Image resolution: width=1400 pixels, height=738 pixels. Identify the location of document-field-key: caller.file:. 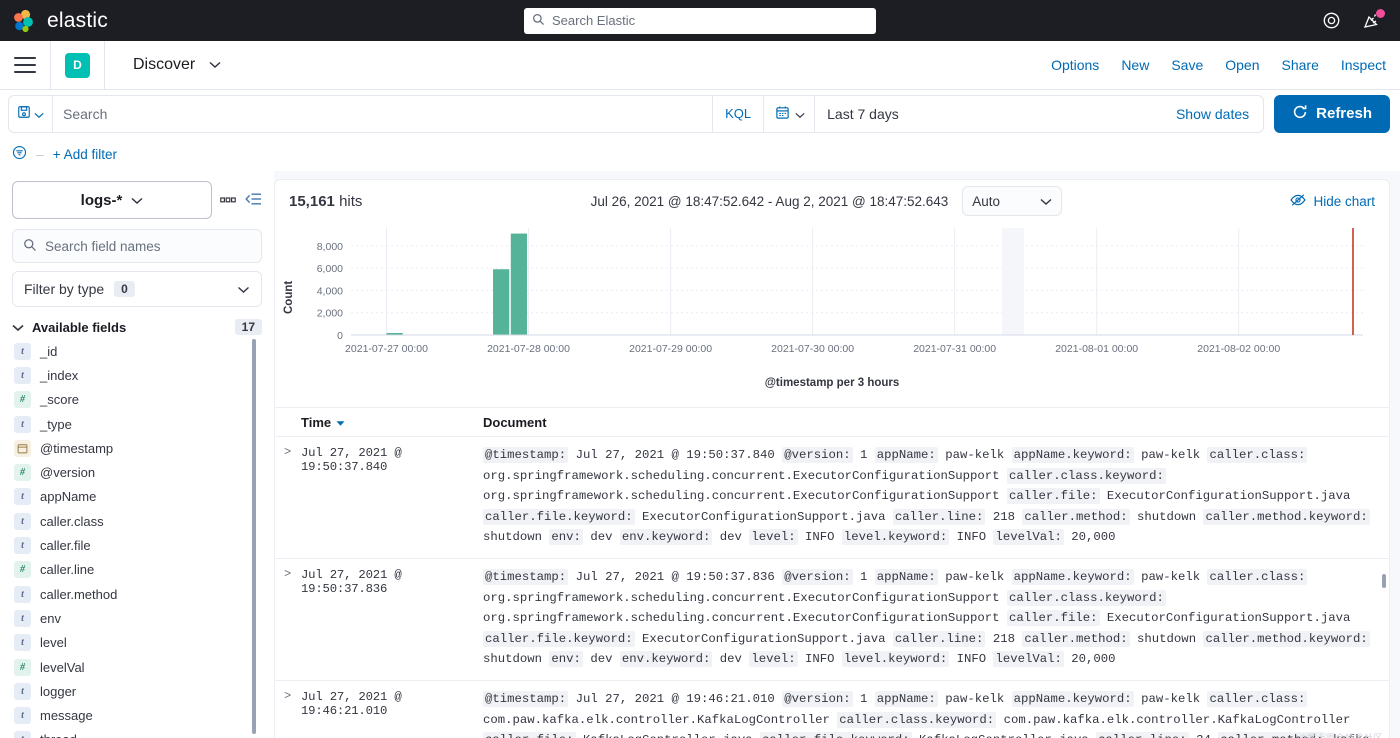
(529, 735).